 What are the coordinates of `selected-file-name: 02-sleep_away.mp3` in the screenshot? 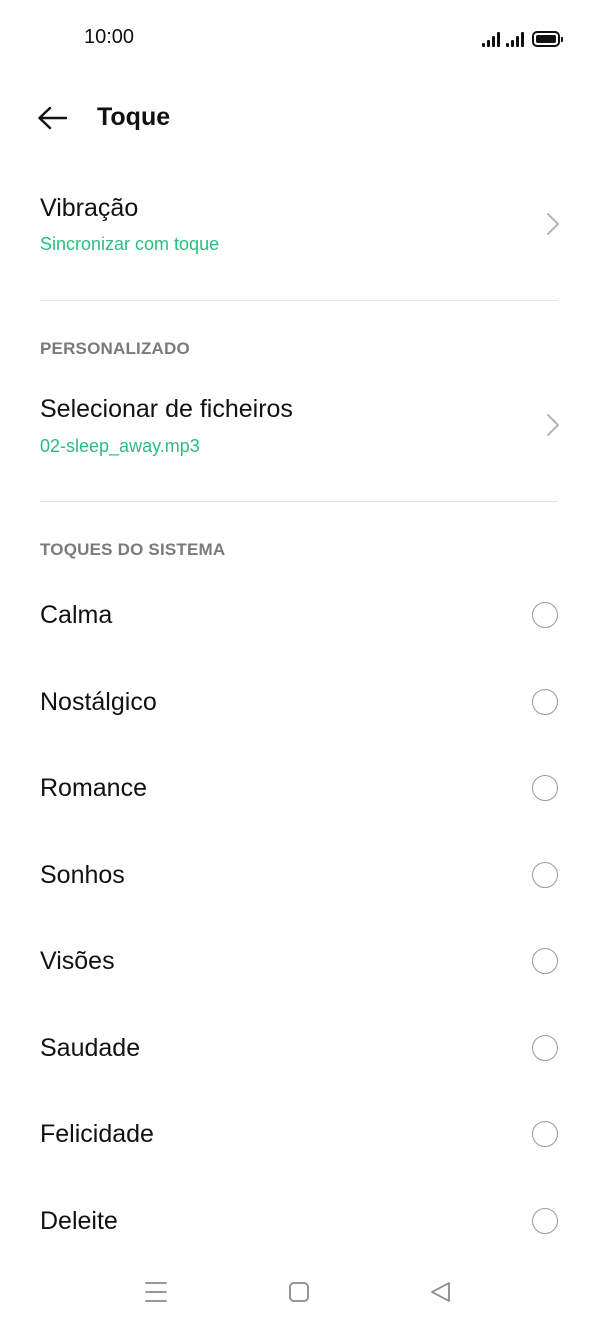 It's located at (120, 446).